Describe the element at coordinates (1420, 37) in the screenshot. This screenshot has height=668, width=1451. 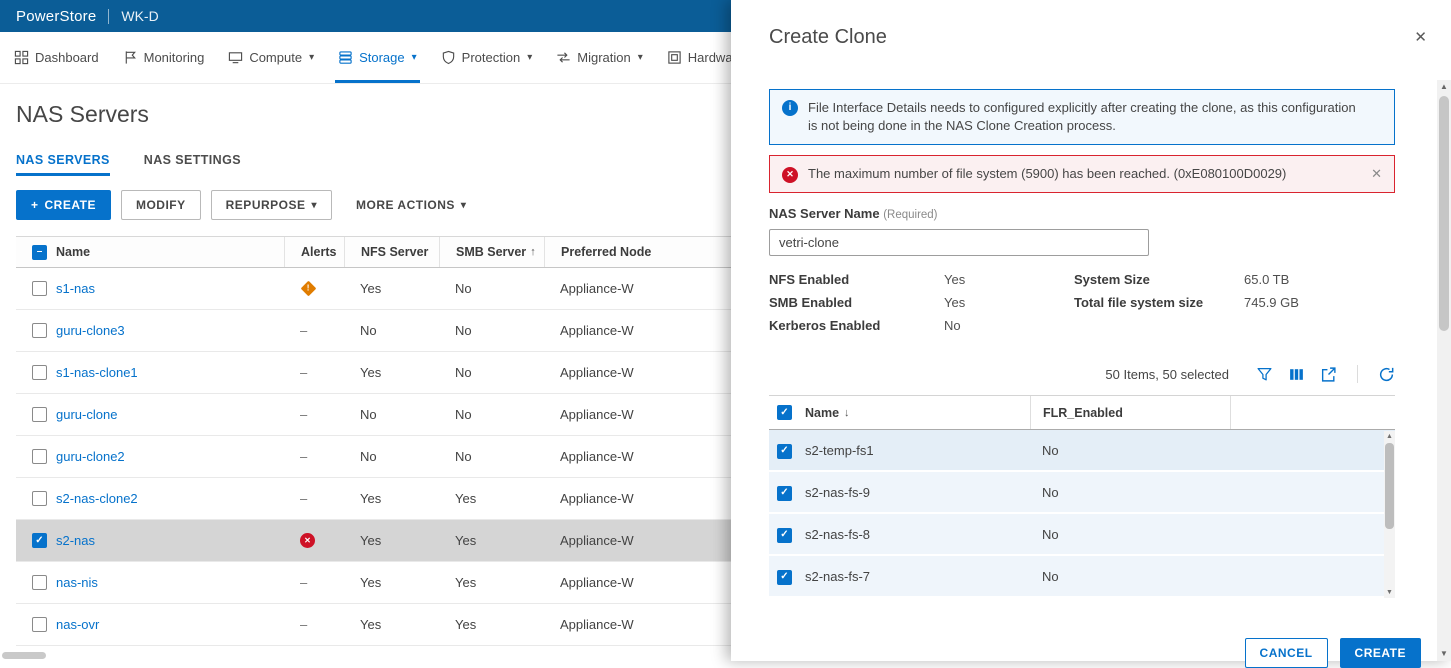
I see `close-icon: ✕` at that location.